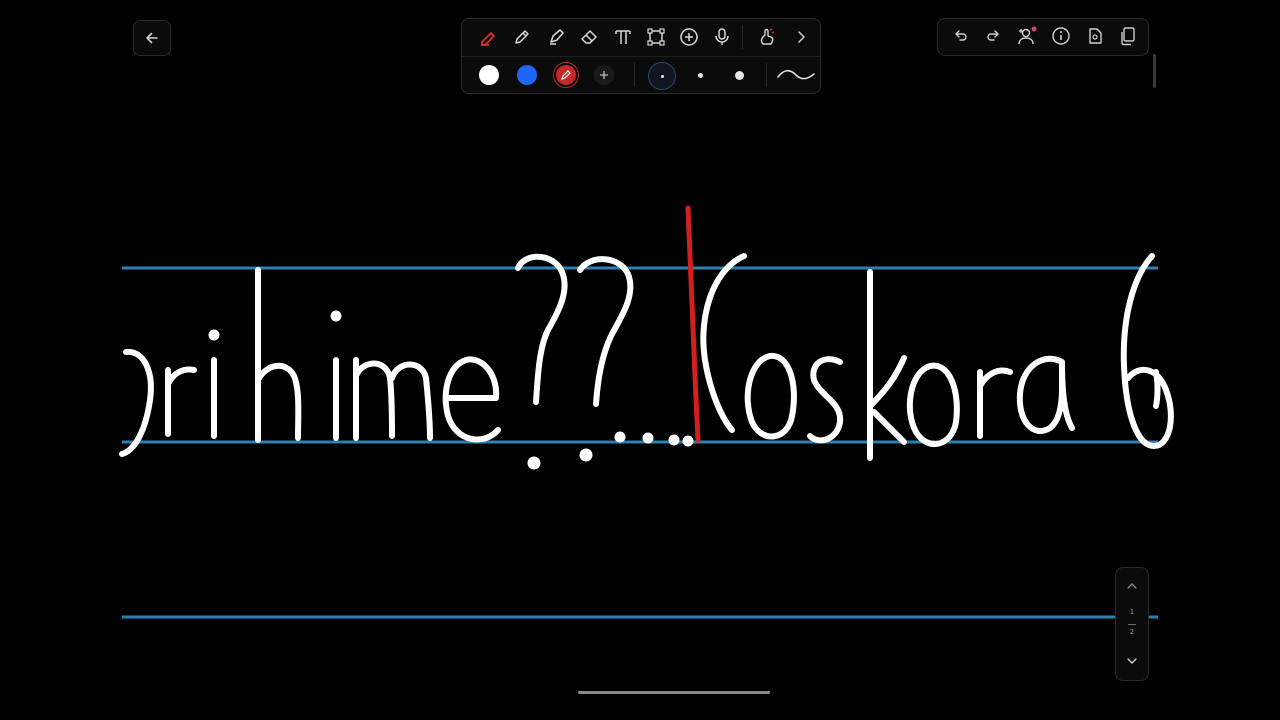 Image resolution: width=1280 pixels, height=720 pixels. I want to click on red-ink-stroke, so click(693, 324).